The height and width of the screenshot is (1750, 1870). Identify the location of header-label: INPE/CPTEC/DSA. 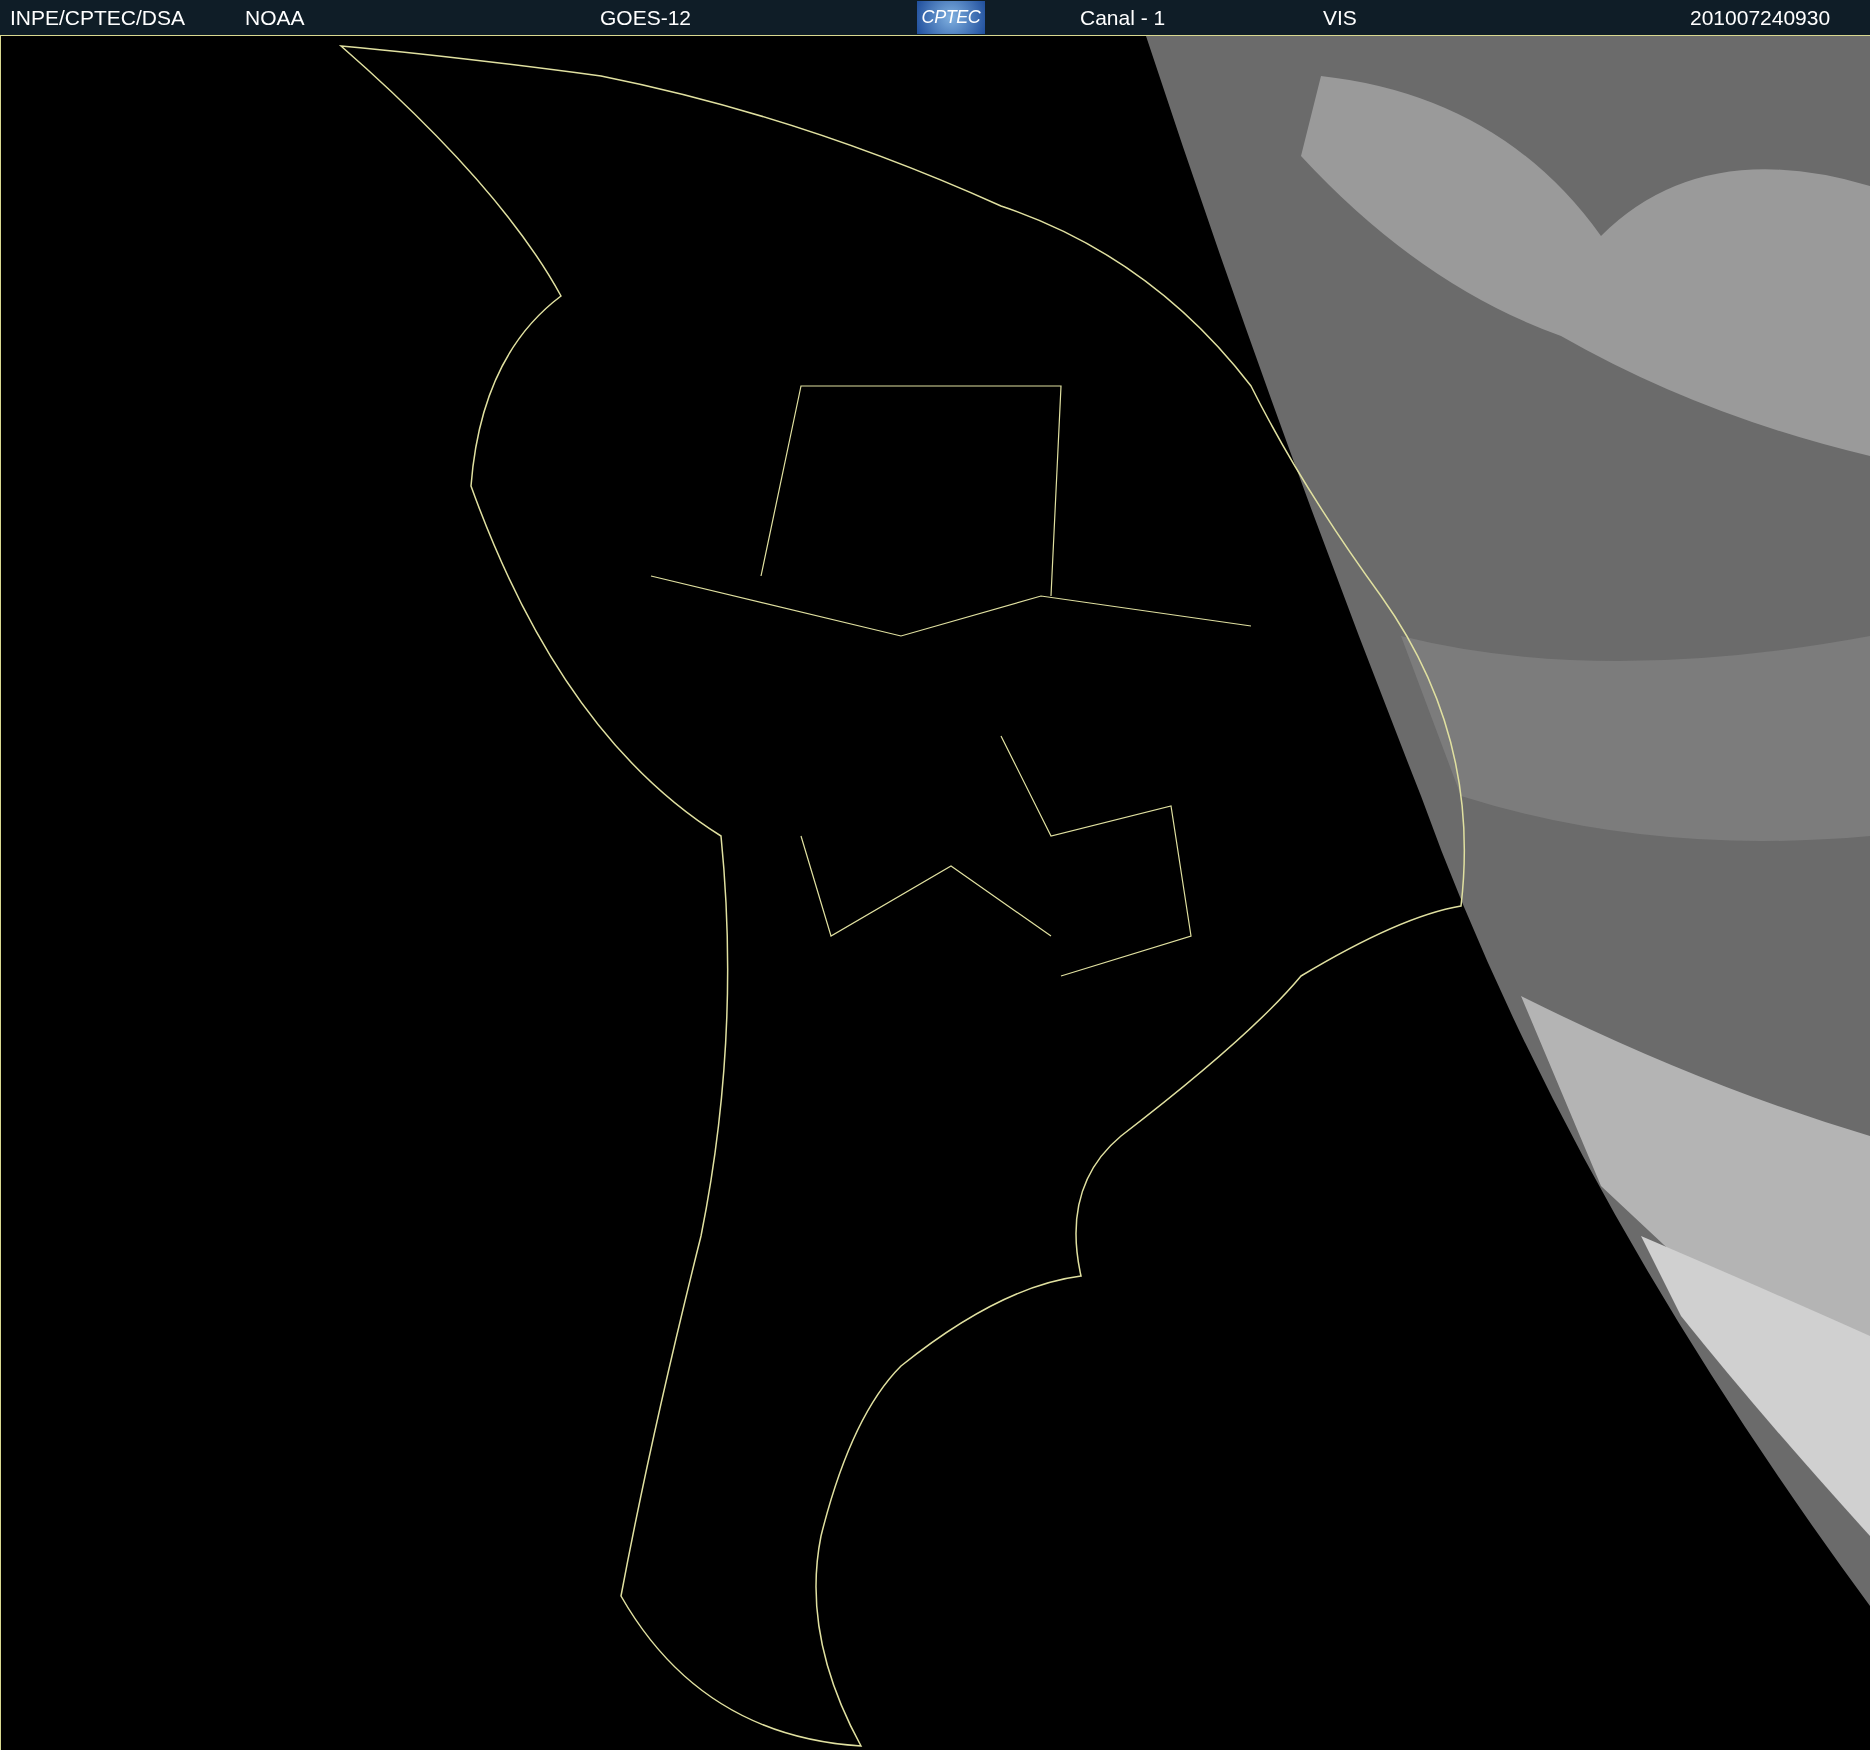
(98, 18).